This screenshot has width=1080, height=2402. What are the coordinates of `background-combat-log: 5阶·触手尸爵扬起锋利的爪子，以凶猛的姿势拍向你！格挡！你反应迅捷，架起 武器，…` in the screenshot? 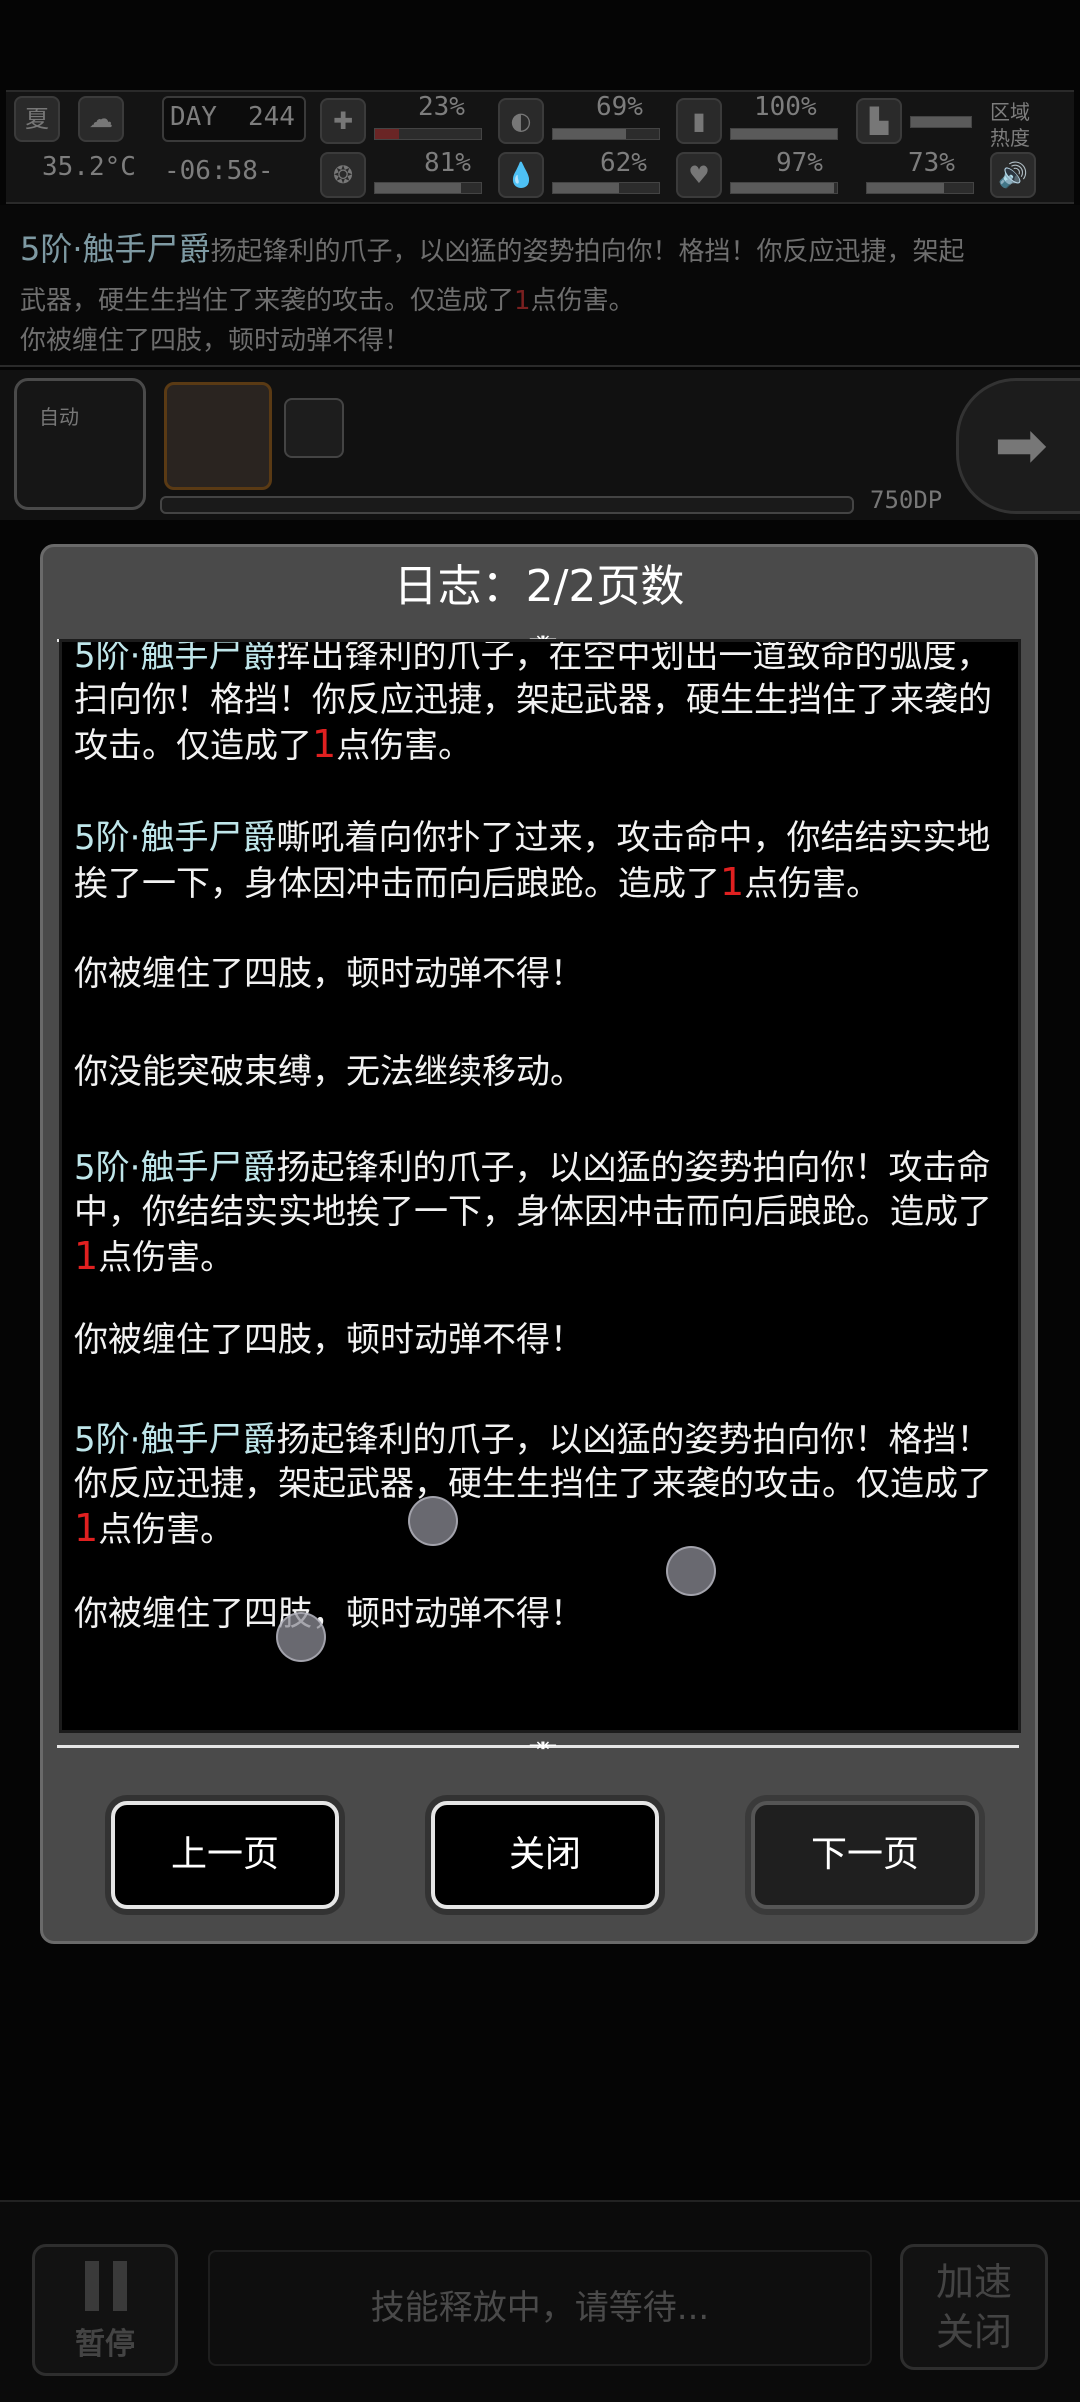 It's located at (540, 286).